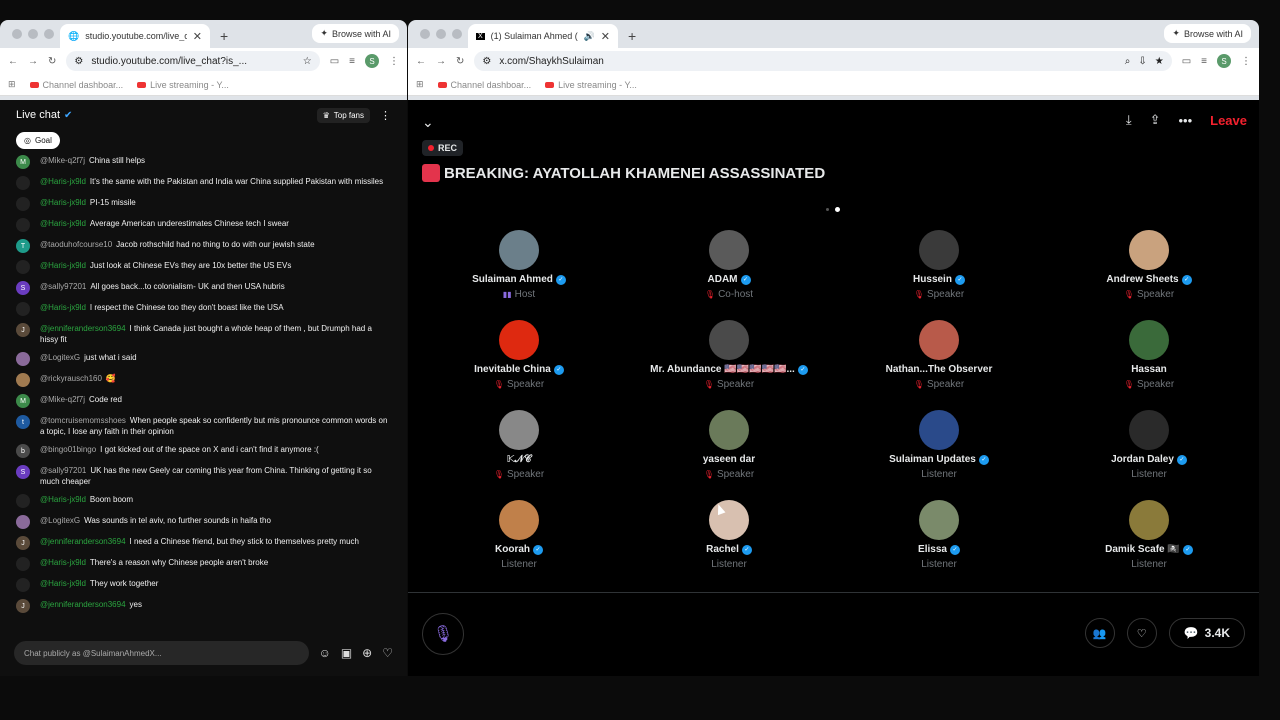  I want to click on participant: yaseen dar 🎙 Speaker, so click(729, 448).